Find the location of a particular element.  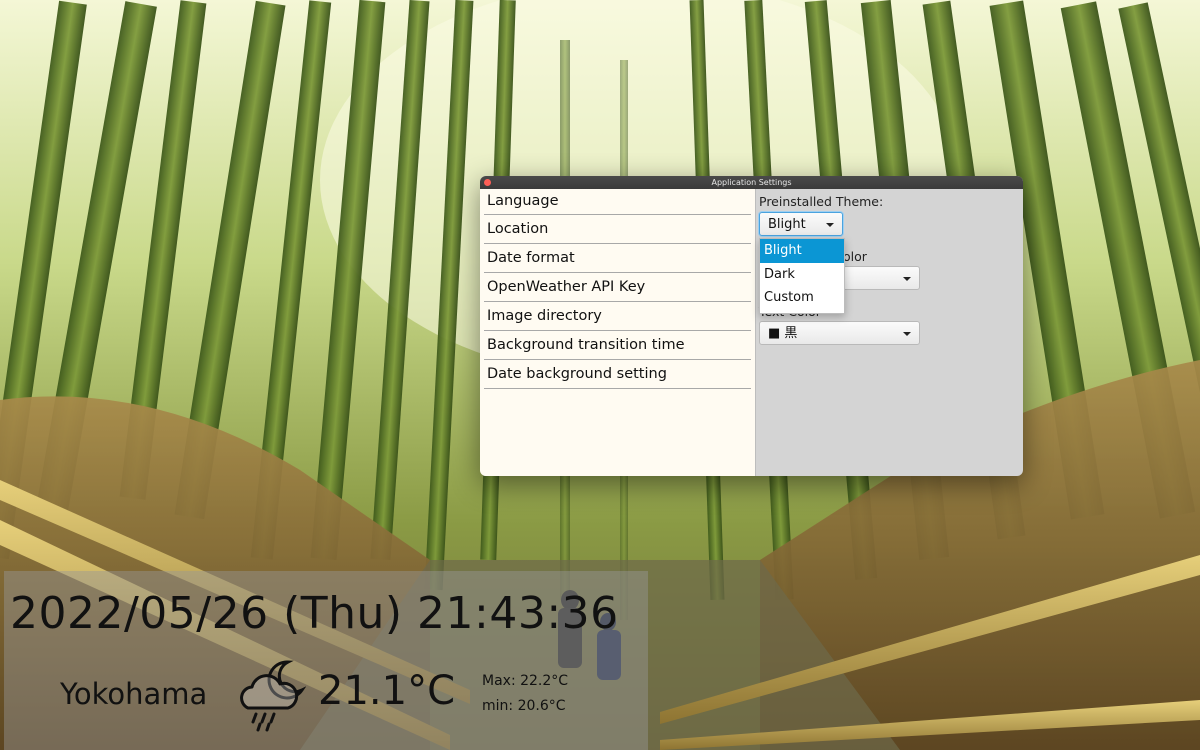

city-name: Yokohama is located at coordinates (134, 694).